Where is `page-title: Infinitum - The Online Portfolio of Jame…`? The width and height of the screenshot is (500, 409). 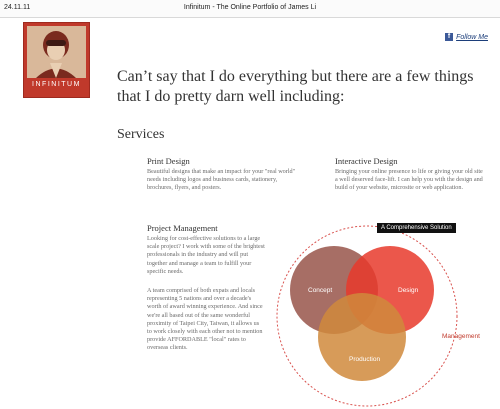
page-title: Infinitum - The Online Portfolio of Jame… is located at coordinates (250, 7).